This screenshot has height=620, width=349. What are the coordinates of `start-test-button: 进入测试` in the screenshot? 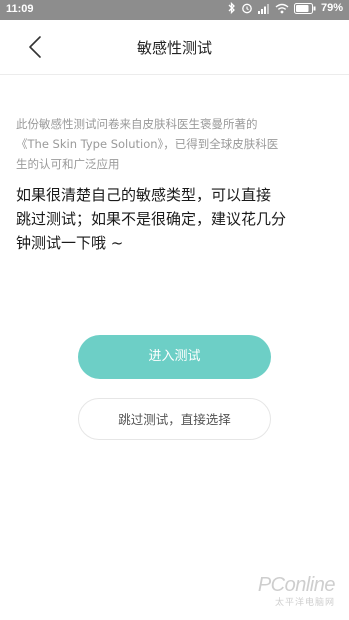 It's located at (174, 357).